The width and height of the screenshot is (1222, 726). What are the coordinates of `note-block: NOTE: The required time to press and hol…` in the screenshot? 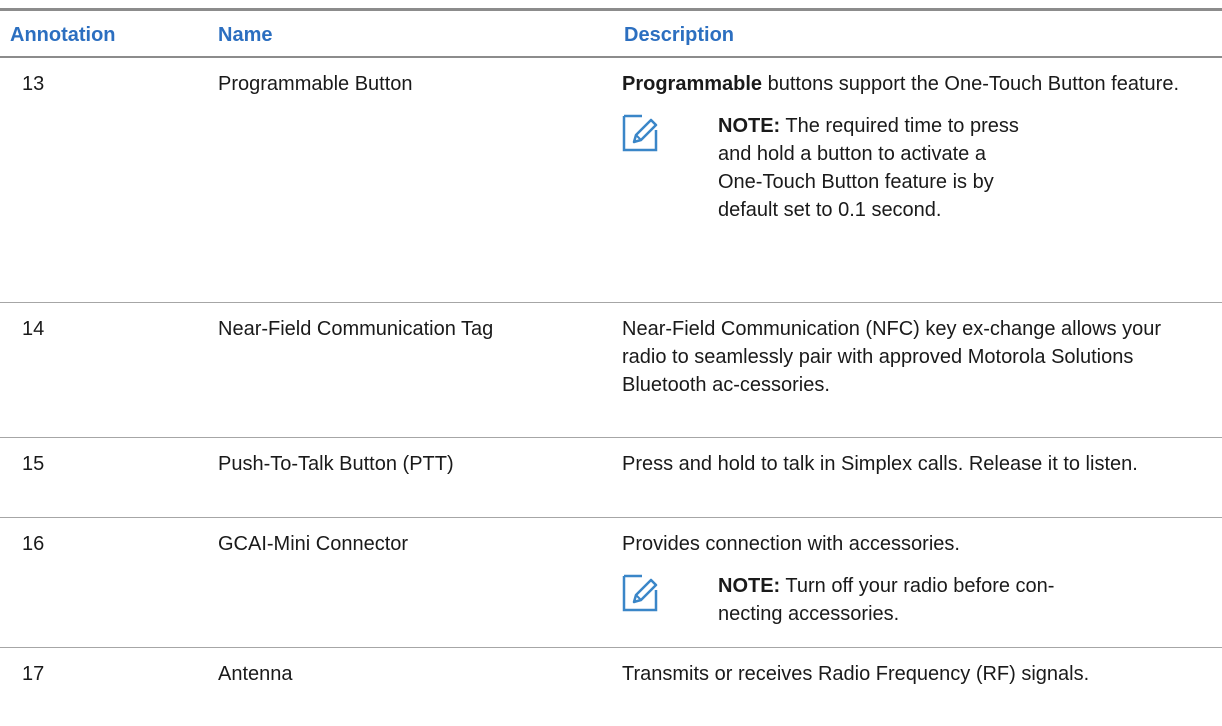 It's located at (912, 168).